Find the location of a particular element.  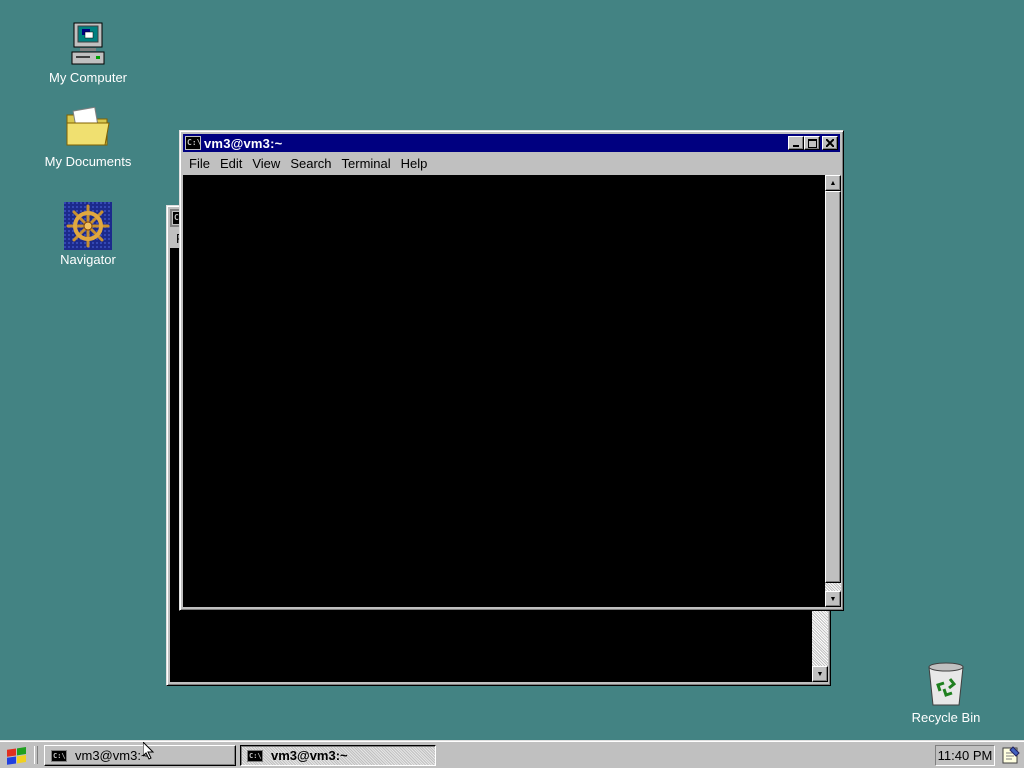

my-documents-desktop-icon: My Documents is located at coordinates (88, 136).